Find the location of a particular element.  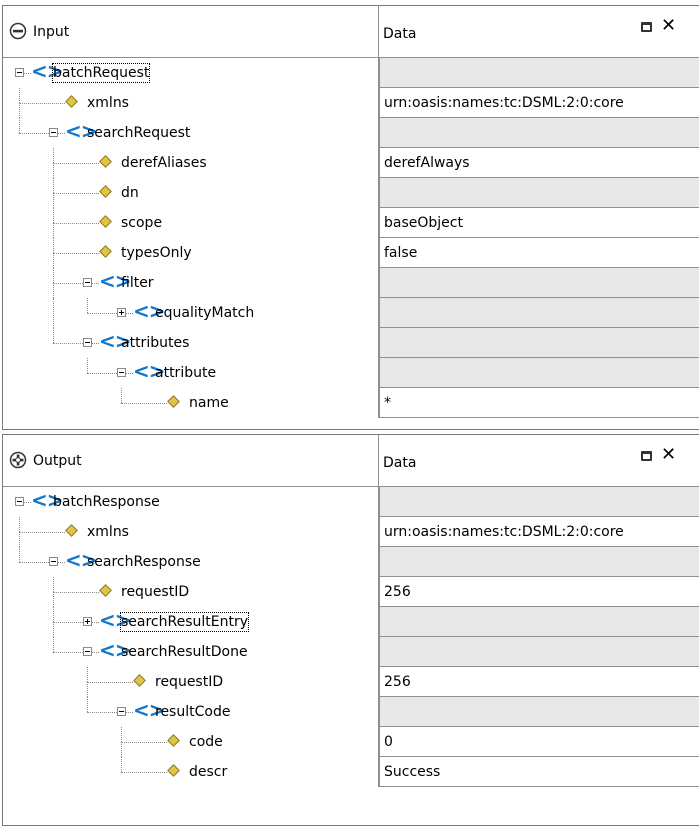

tree-row: <> searchResultEntry is located at coordinates (190, 622).